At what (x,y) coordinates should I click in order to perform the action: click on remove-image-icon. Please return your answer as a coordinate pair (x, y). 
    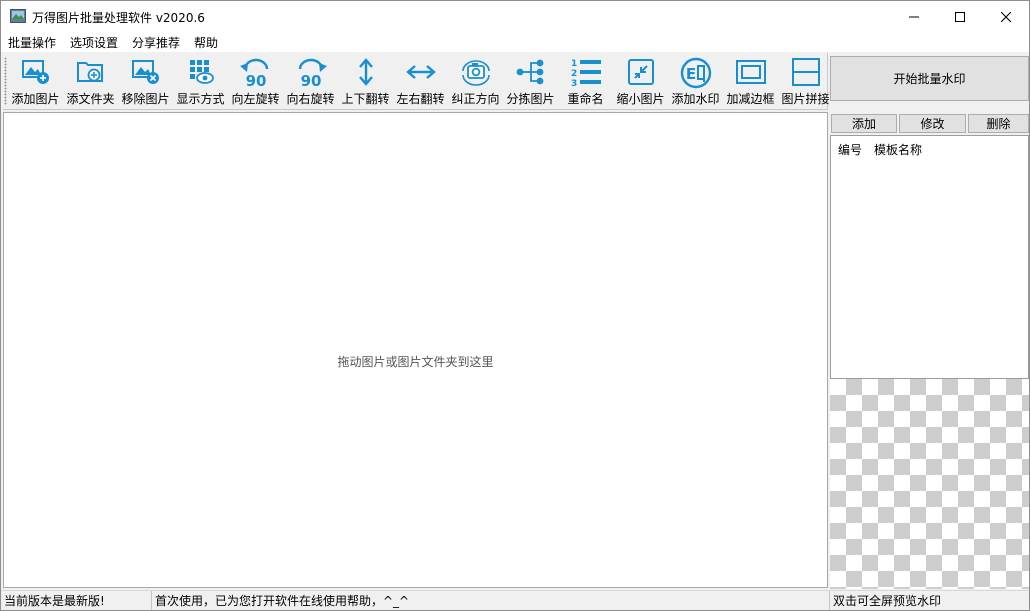
    Looking at the image, I should click on (145, 72).